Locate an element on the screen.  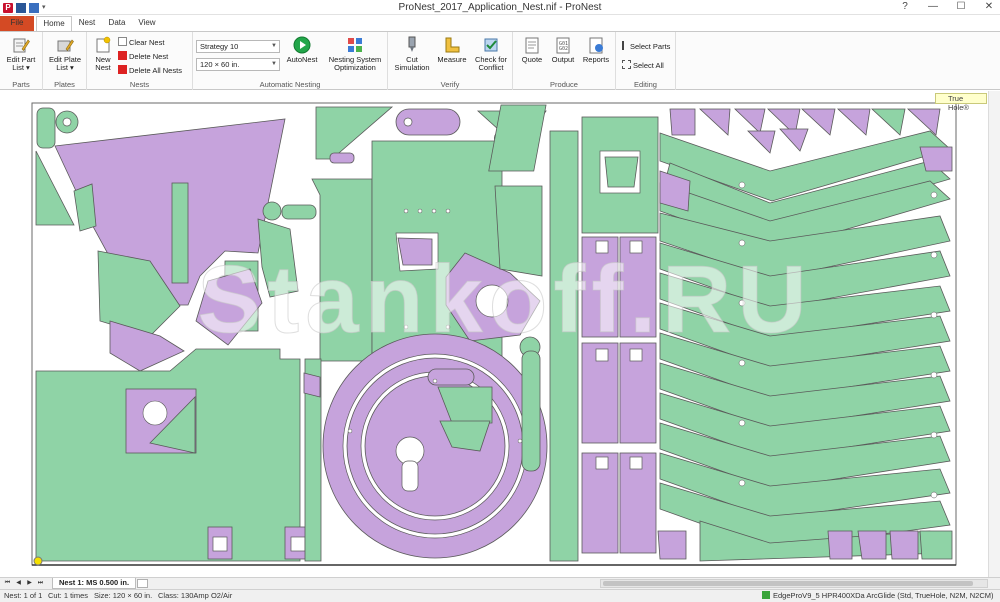
measure-button: Measure is located at coordinates (452, 50).